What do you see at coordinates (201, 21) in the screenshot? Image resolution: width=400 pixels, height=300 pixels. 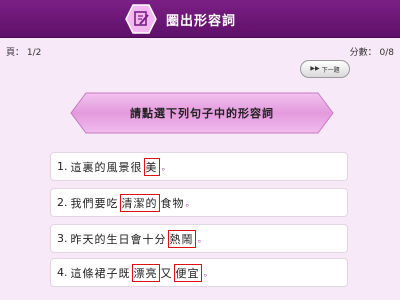 I see `page-title: 圈出形容詞` at bounding box center [201, 21].